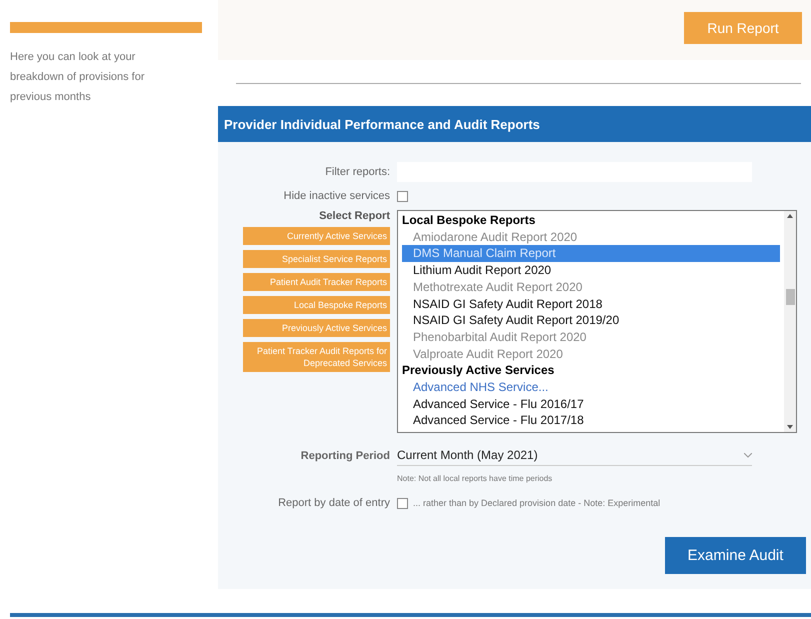 The image size is (811, 619). What do you see at coordinates (316, 357) in the screenshot?
I see `category-button: Patient Tracker Audit Reports for Deprecated Services` at bounding box center [316, 357].